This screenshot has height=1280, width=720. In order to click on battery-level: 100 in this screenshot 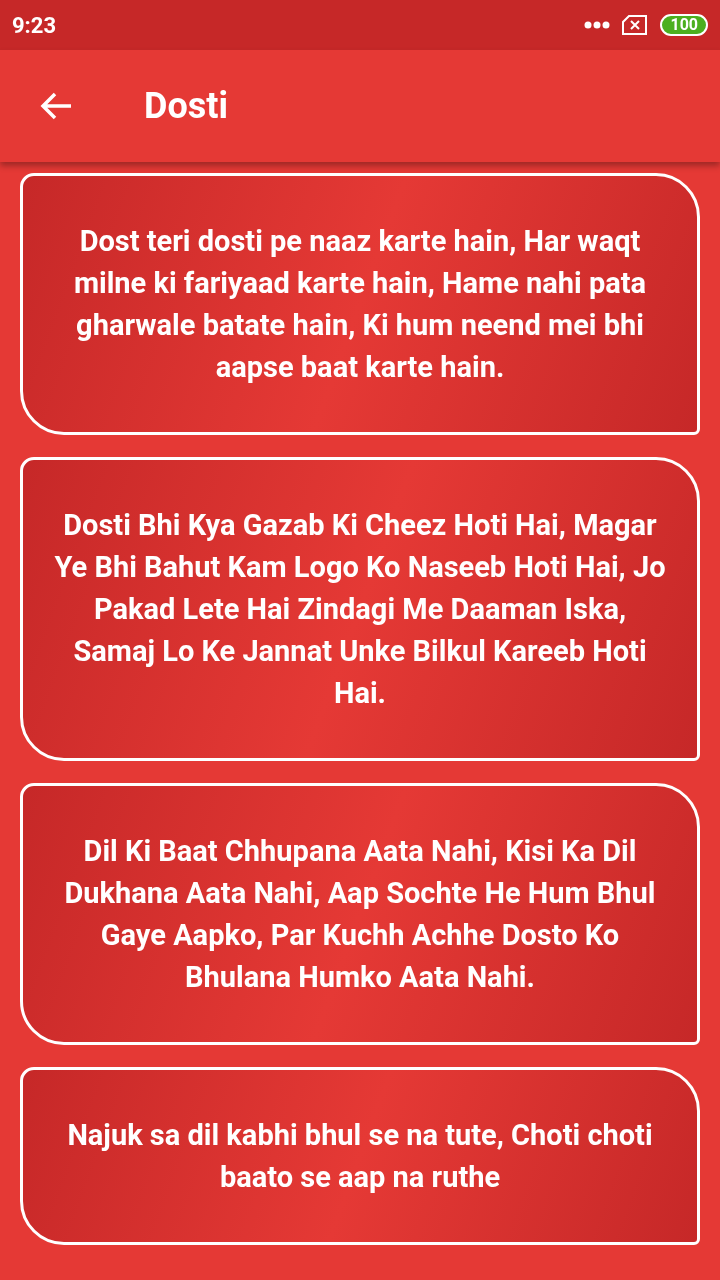, I will do `click(684, 25)`.